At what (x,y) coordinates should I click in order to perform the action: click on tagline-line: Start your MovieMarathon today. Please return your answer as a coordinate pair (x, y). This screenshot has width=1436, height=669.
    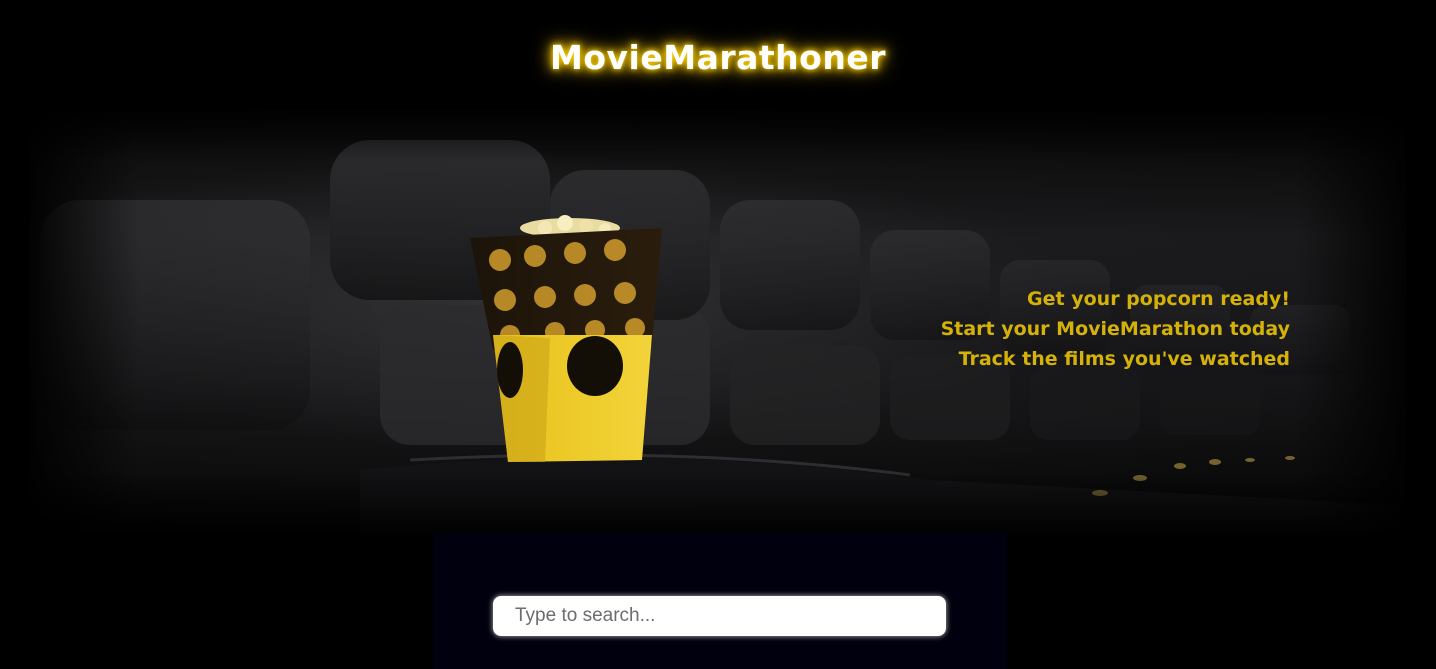
    Looking at the image, I should click on (1115, 329).